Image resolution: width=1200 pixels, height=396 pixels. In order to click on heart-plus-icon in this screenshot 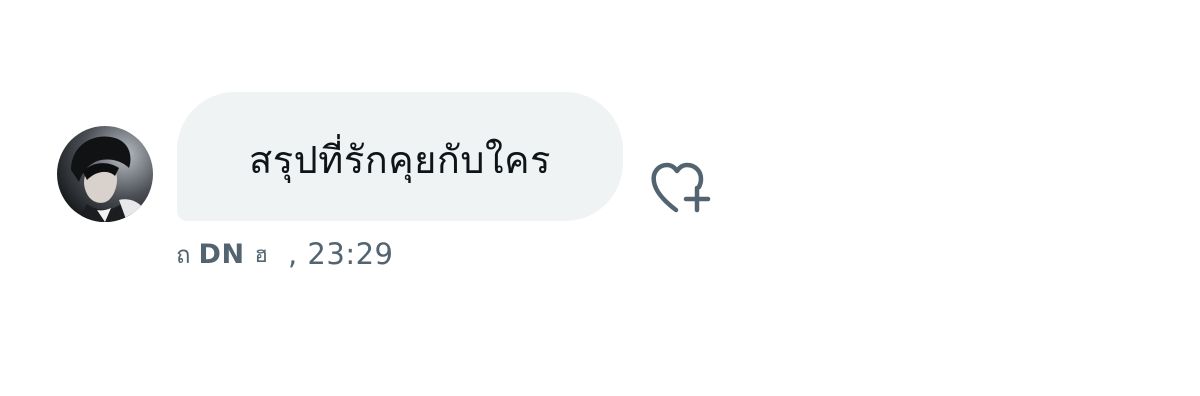, I will do `click(681, 187)`.